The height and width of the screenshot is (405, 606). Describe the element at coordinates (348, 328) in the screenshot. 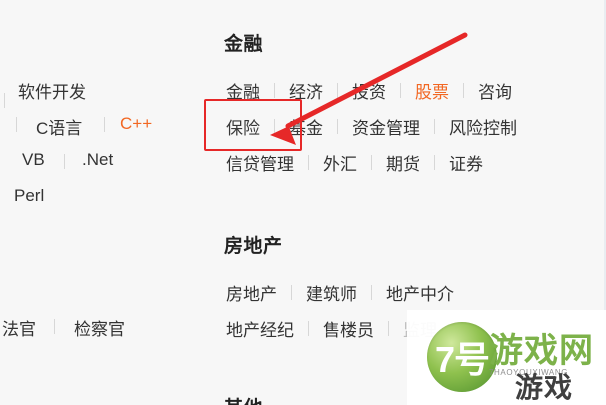

I see `link-sales-agent: 售楼员` at that location.